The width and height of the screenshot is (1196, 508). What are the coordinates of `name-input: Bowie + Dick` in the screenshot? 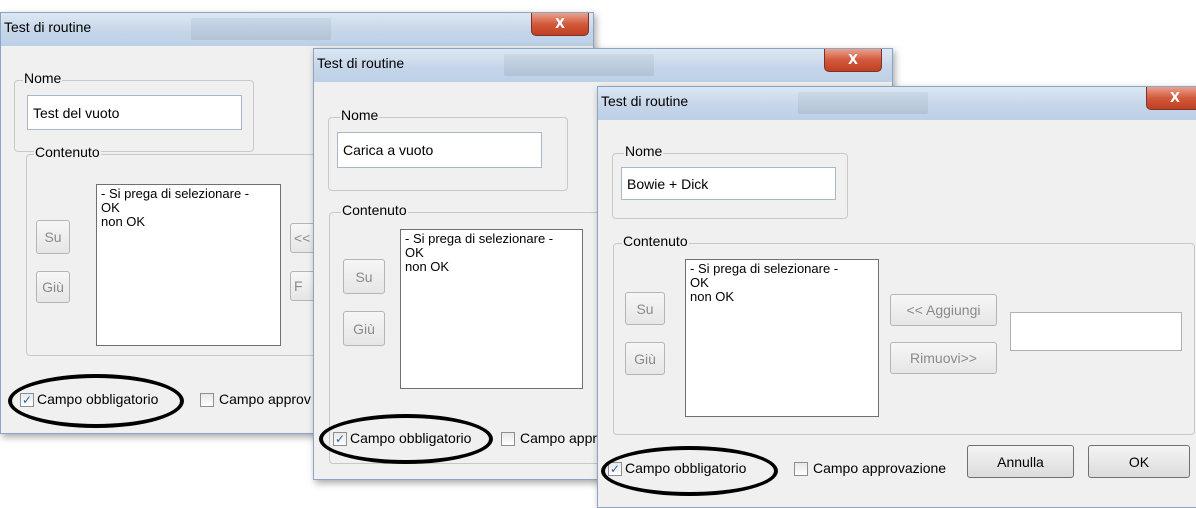 It's located at (728, 183).